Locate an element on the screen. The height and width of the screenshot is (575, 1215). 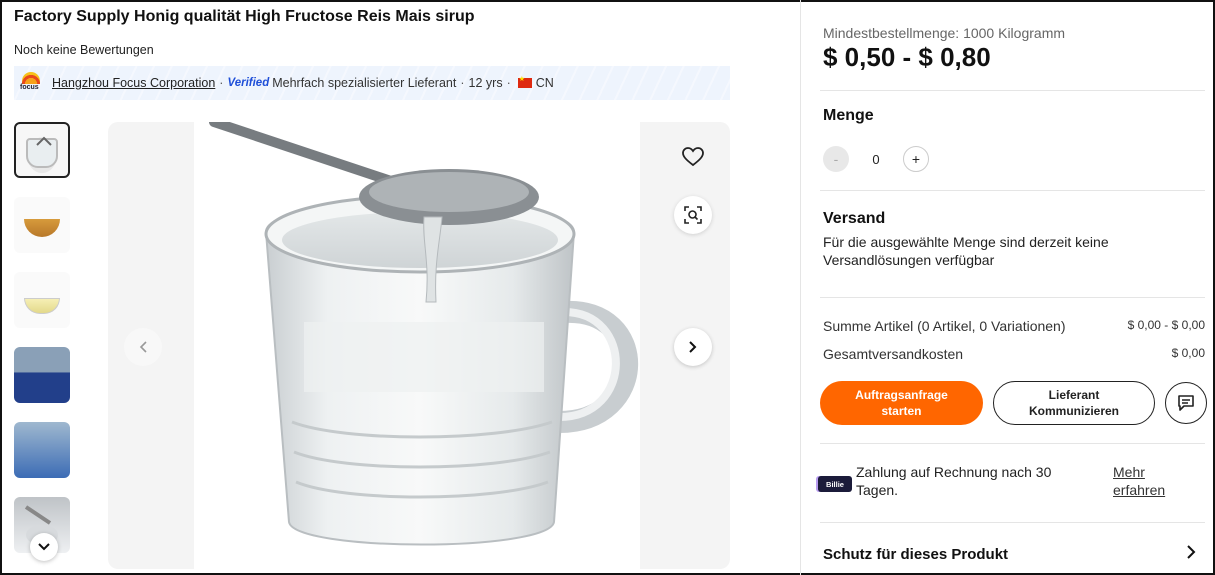
billie-logo: Billie is located at coordinates (835, 484).